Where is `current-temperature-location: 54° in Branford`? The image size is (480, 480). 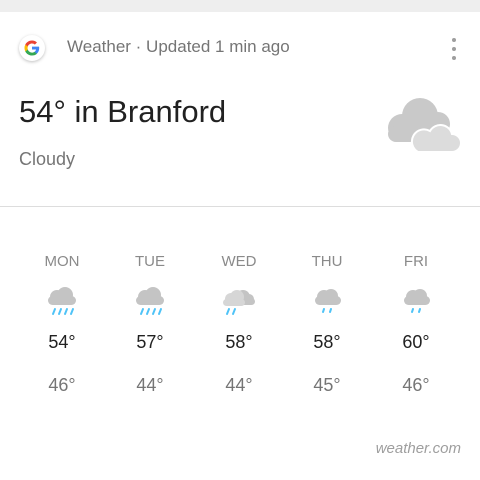 current-temperature-location: 54° in Branford is located at coordinates (123, 111).